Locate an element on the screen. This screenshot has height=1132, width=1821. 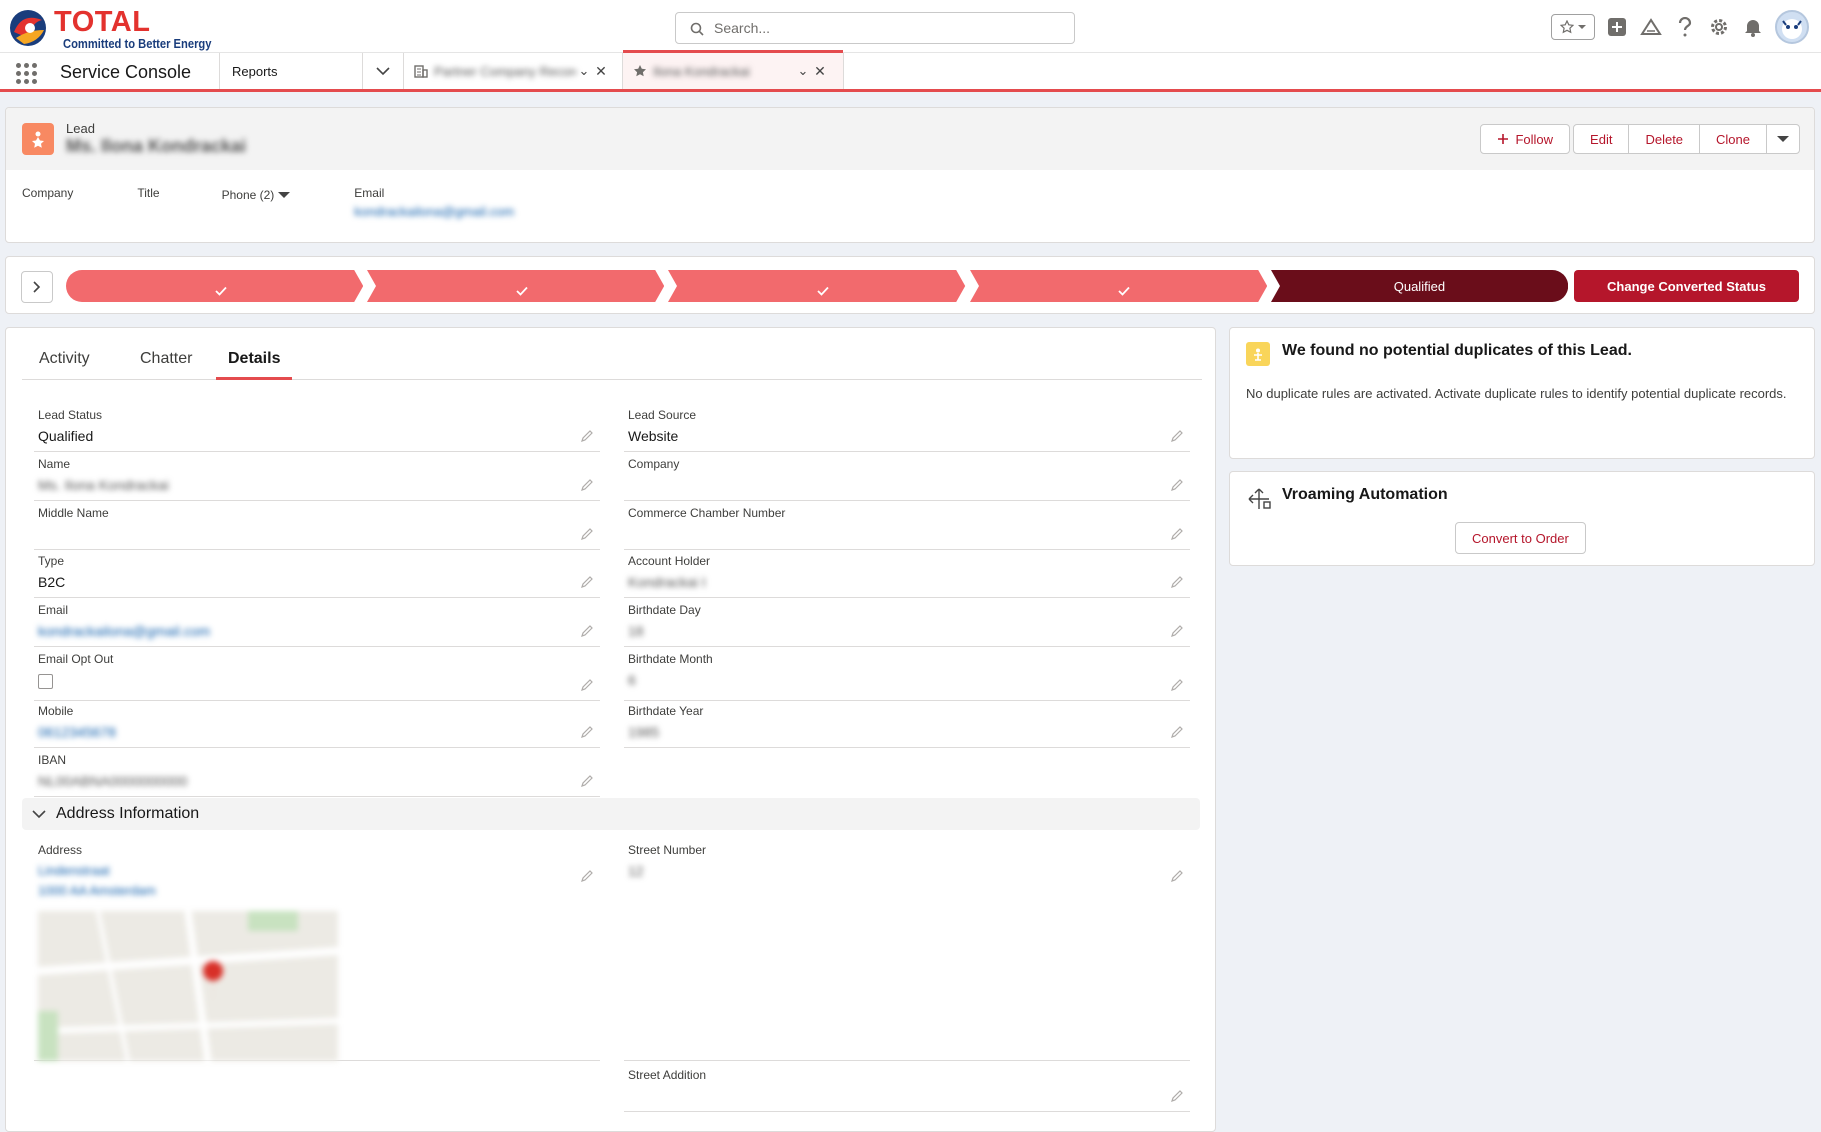
workspace-tab-lead: Ilona Kondrackai ⌄ ✕ is located at coordinates (733, 69).